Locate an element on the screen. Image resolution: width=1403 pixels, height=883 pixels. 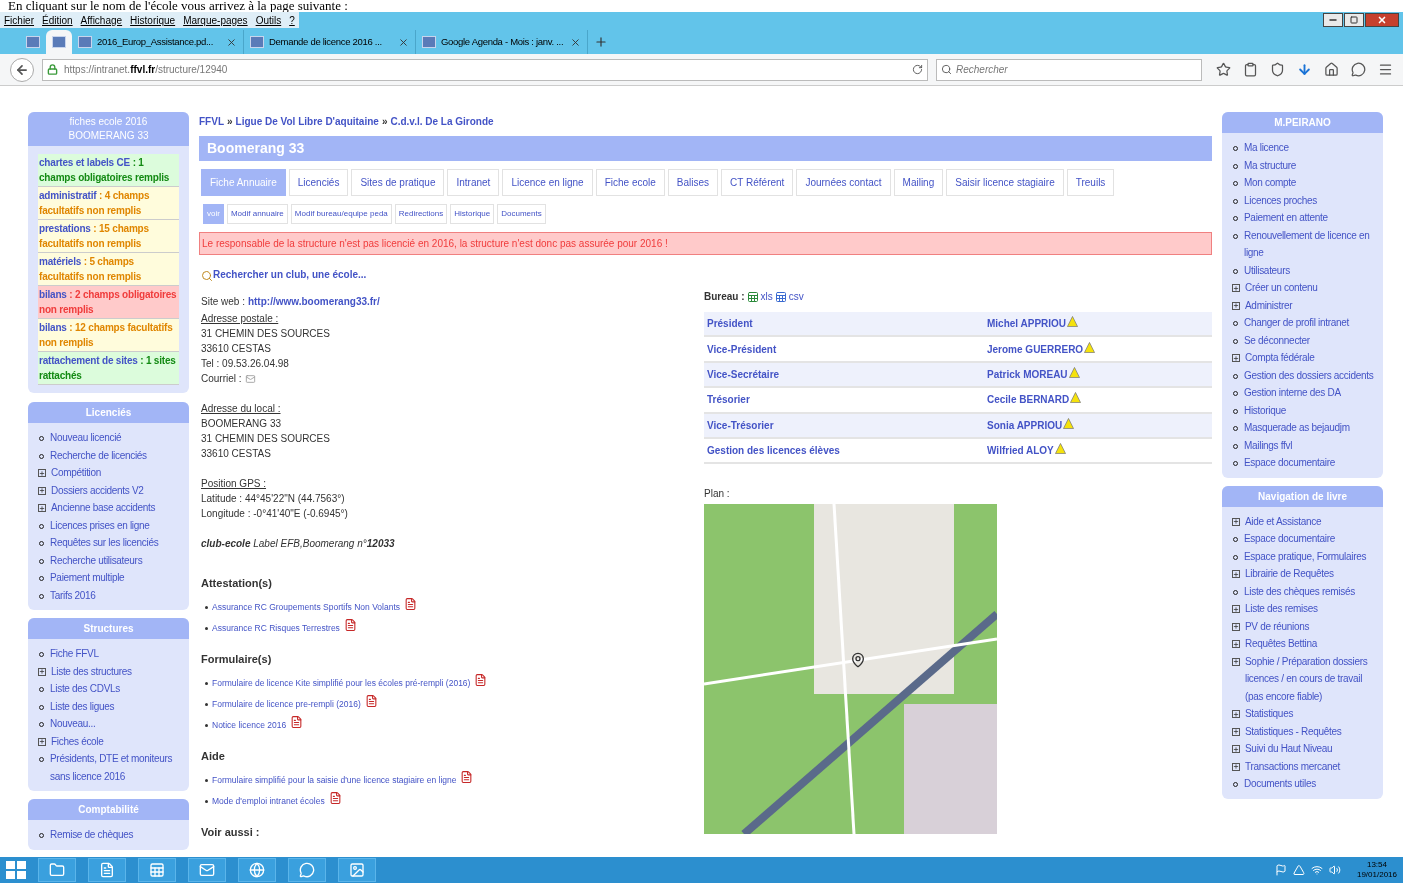
document-link: Assurance RC Risques Terrestres is located at coordinates (276, 628).